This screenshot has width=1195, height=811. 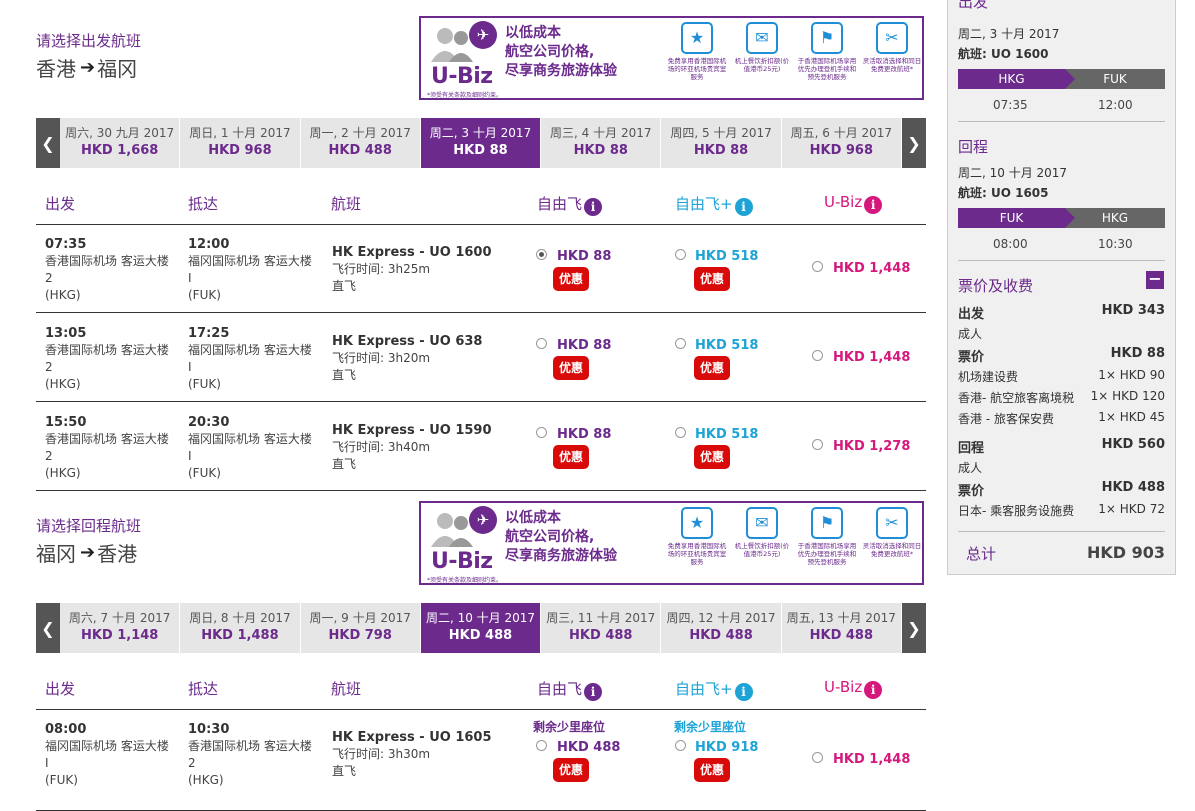 What do you see at coordinates (697, 69) in the screenshot?
I see `banner-feature-text: 免费享用香港国际机场的环亚机场贵宾室服务` at bounding box center [697, 69].